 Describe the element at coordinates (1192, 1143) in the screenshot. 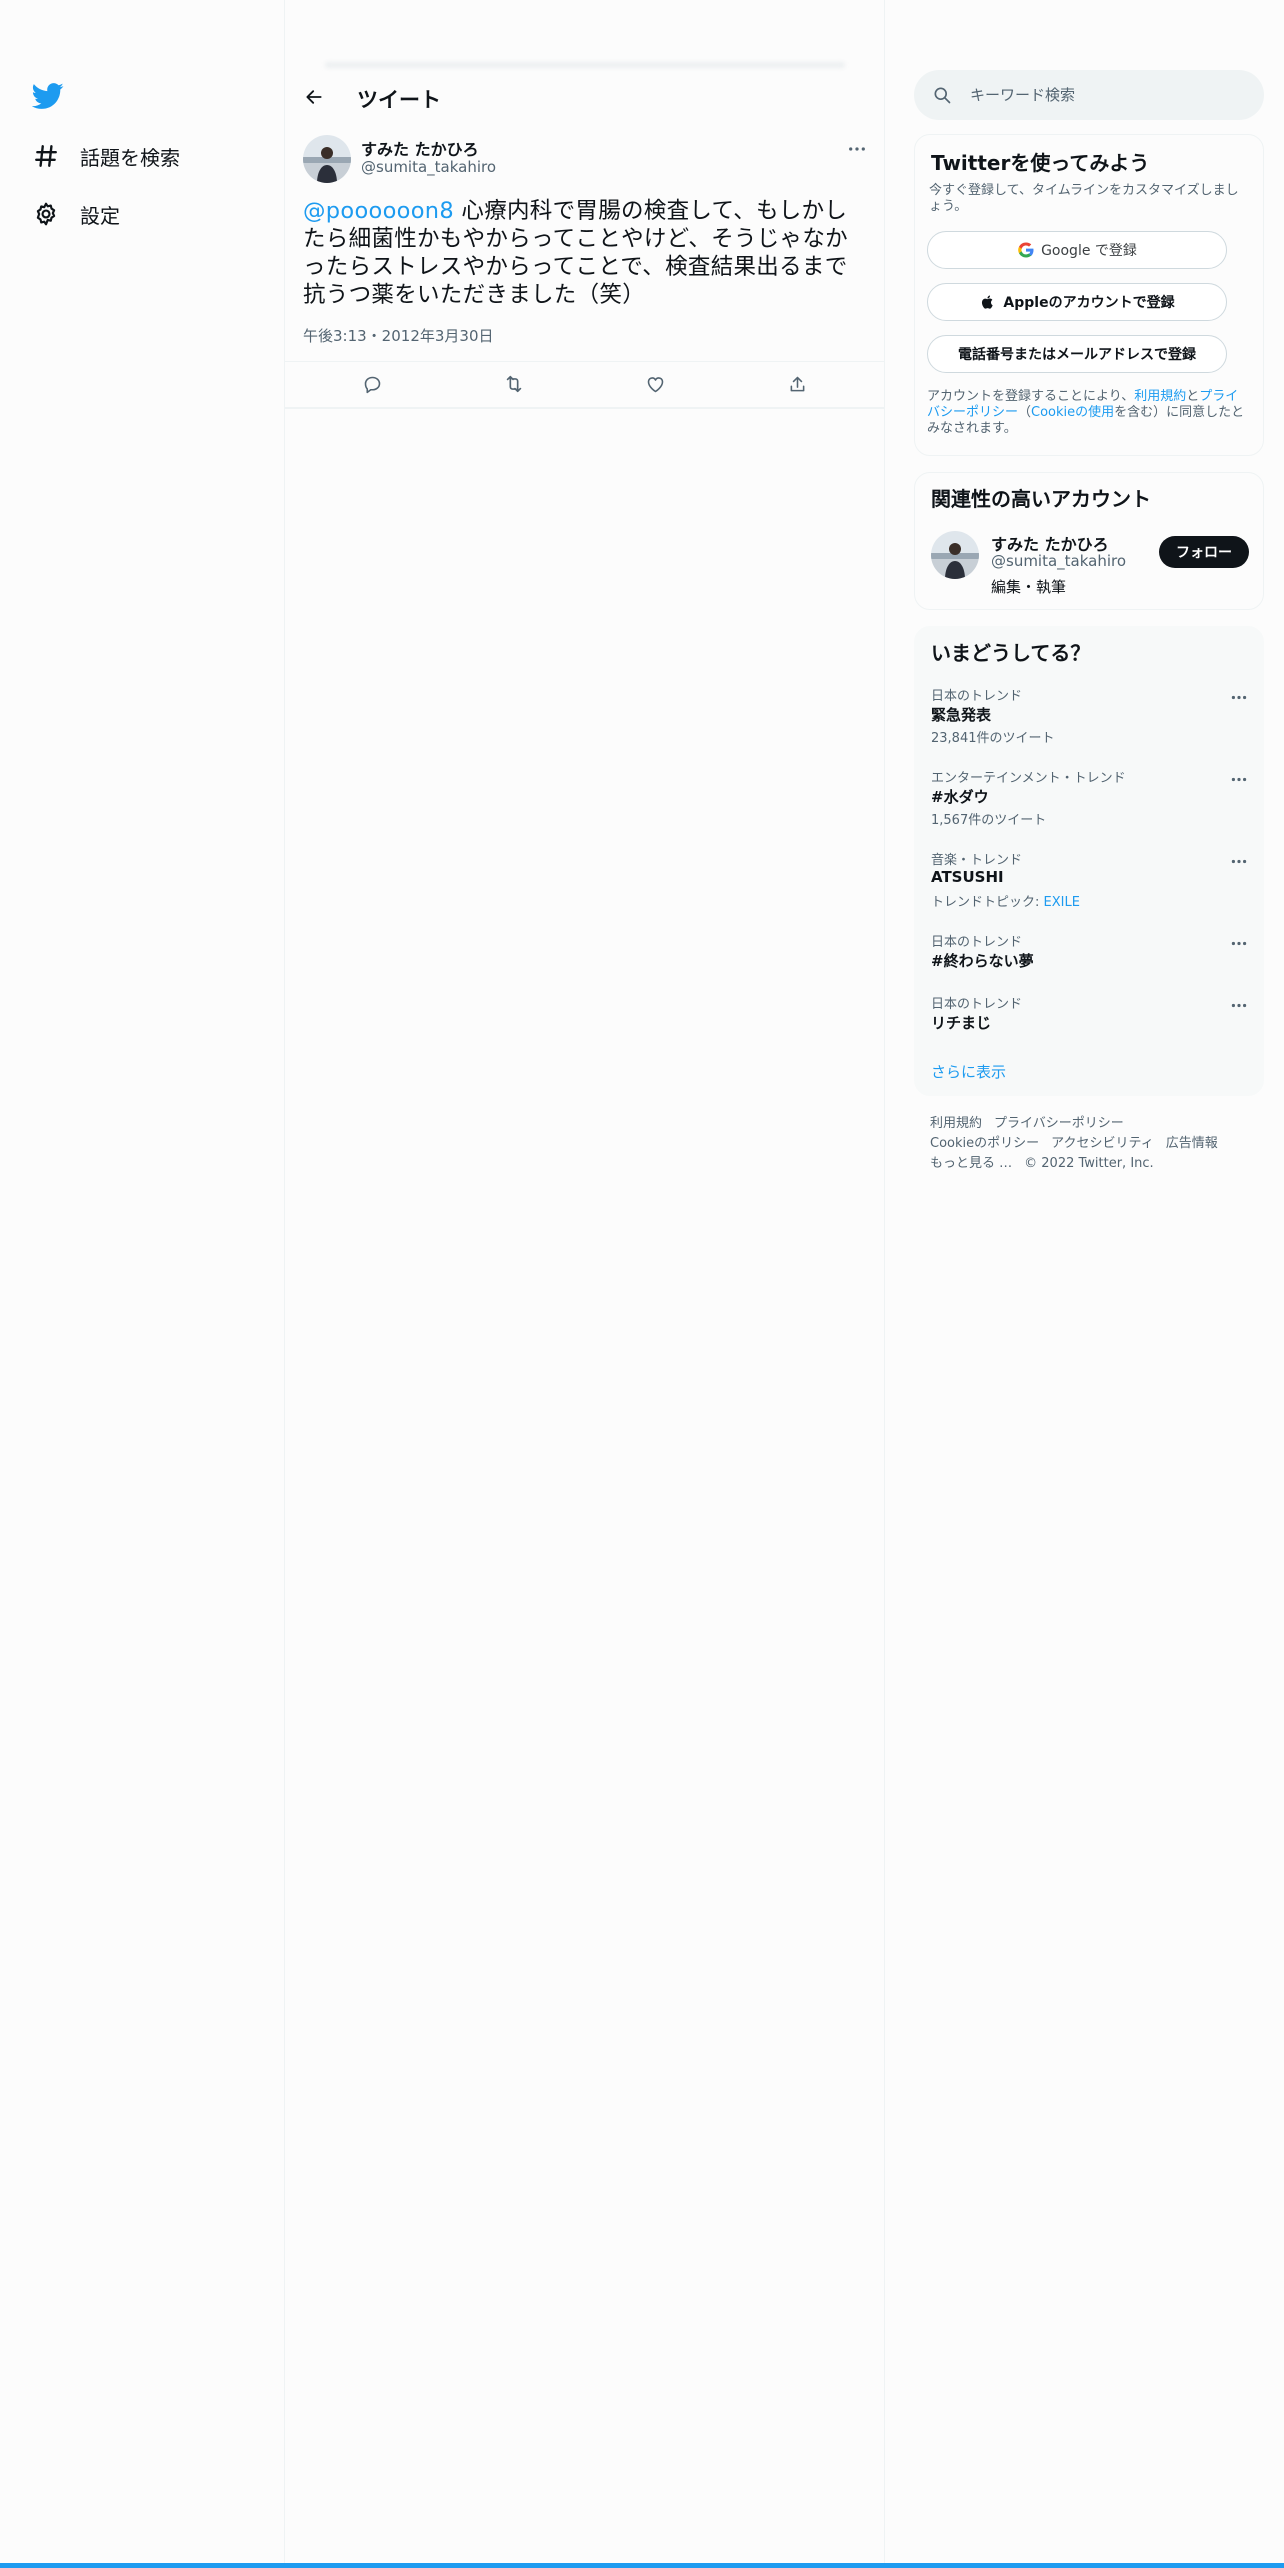

I see `footer-ads-link: 広告情報` at that location.